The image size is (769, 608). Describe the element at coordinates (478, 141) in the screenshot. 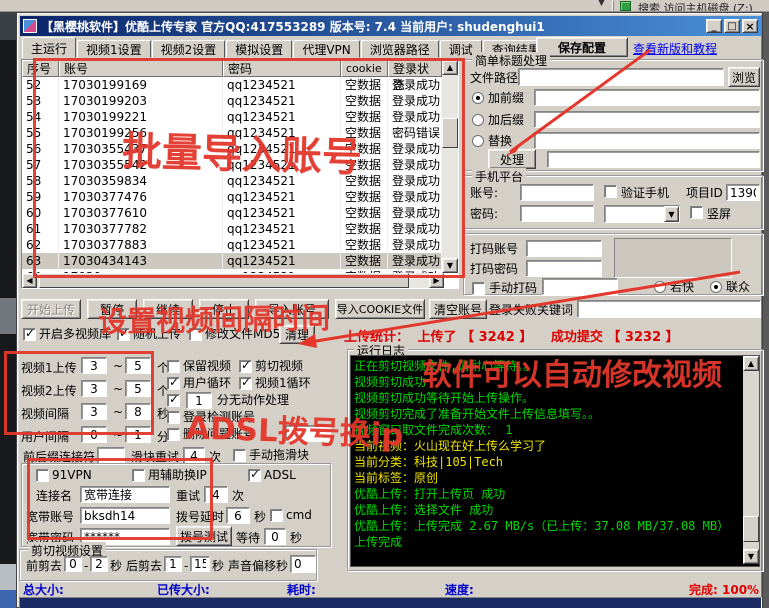

I see `replace-radio` at that location.